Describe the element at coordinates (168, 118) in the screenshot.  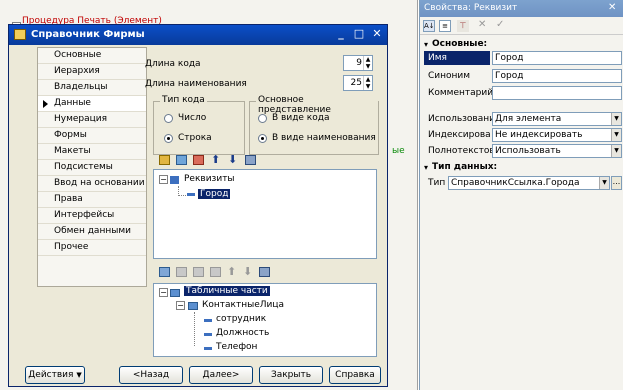
I see `code-type-number-radio` at that location.